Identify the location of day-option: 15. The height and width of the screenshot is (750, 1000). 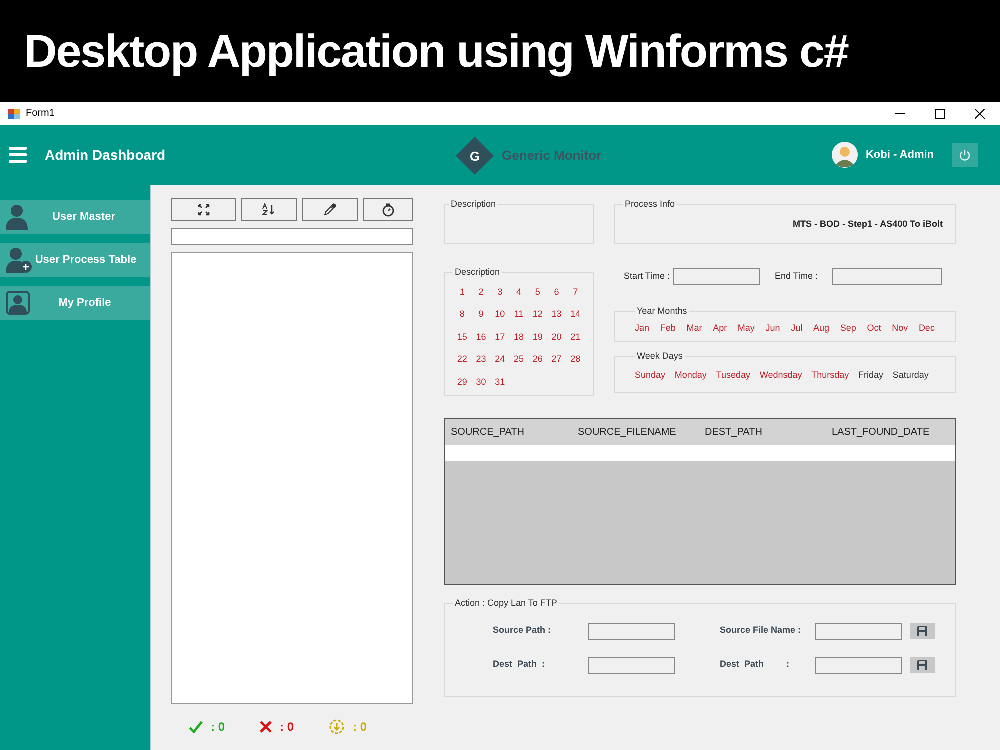
(462, 337).